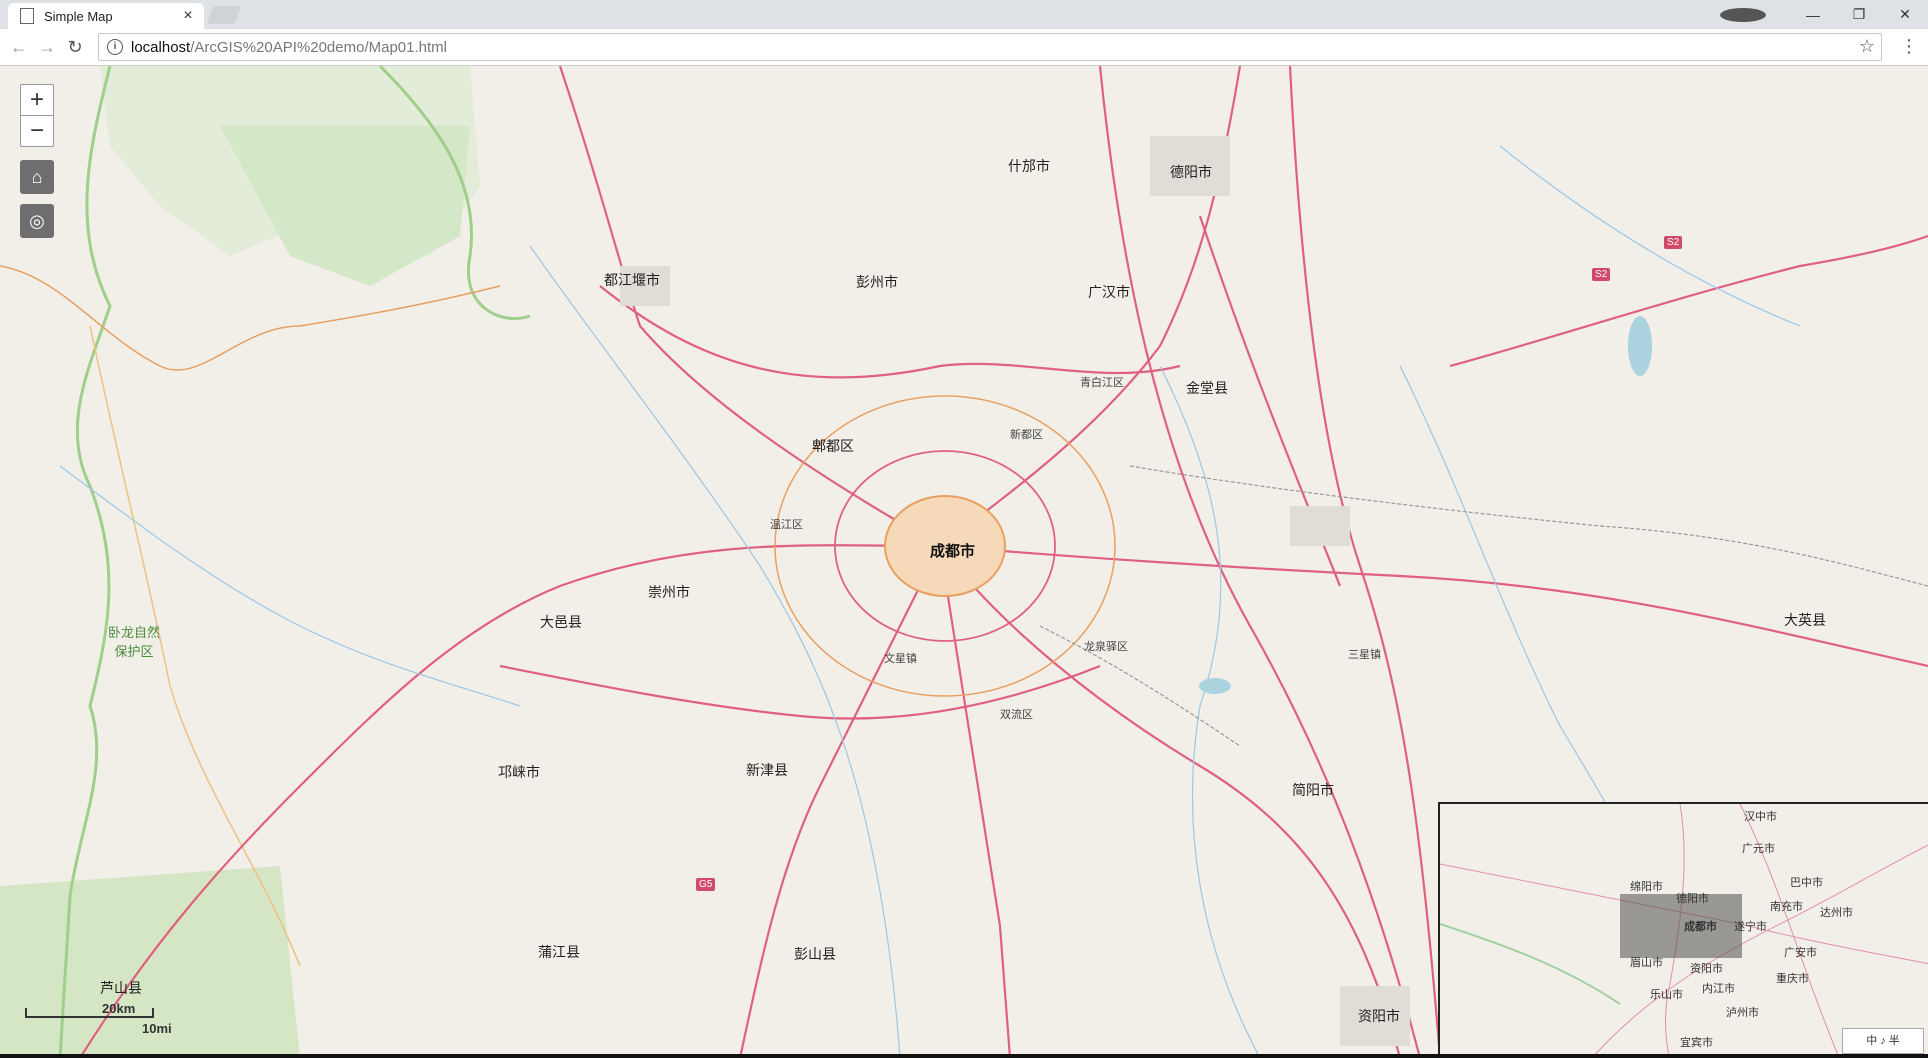 This screenshot has width=1928, height=1058. Describe the element at coordinates (1207, 388) in the screenshot. I see `map-label: 金堂县` at that location.